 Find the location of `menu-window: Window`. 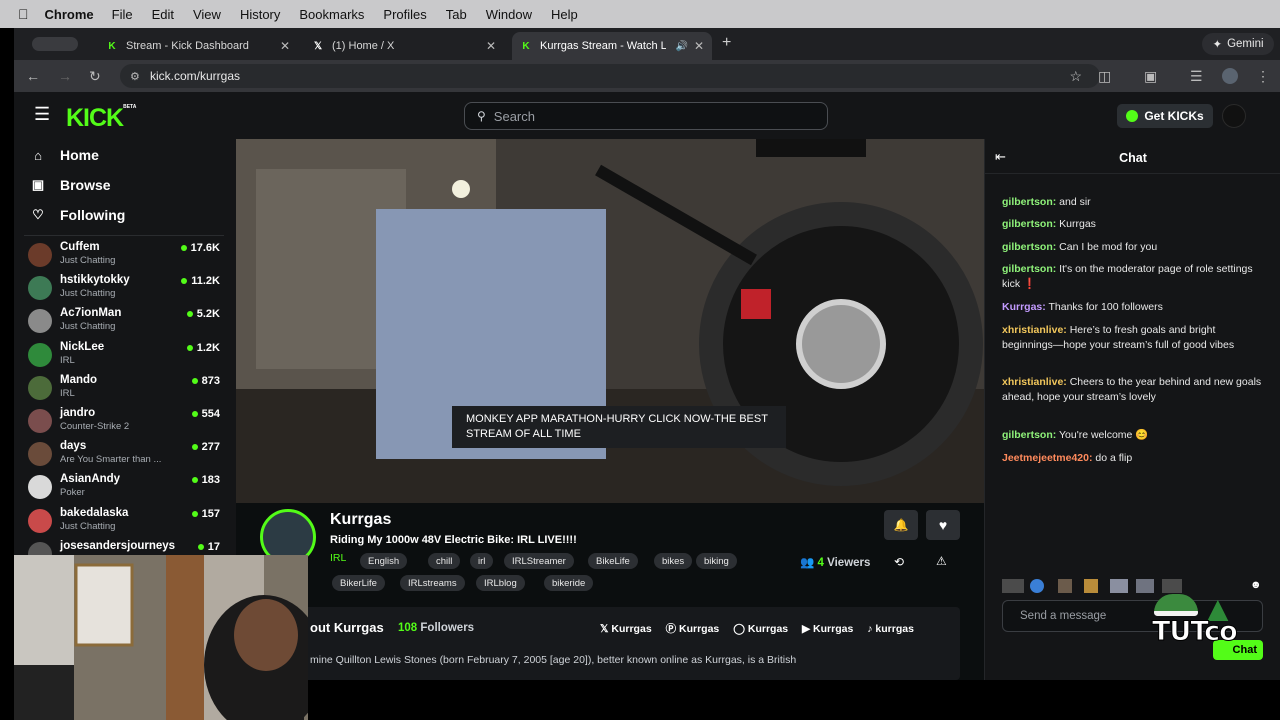

menu-window: Window is located at coordinates (509, 14).